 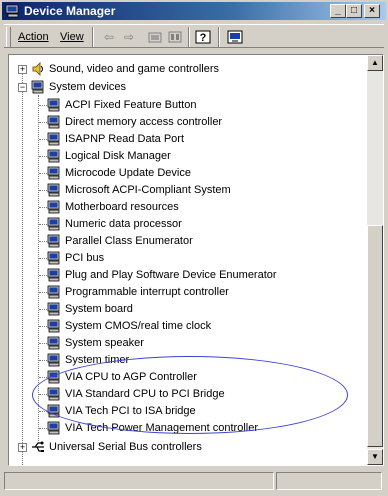 I want to click on tree-item-device: Plug and Play Software Device Enumerator, so click(x=184, y=275).